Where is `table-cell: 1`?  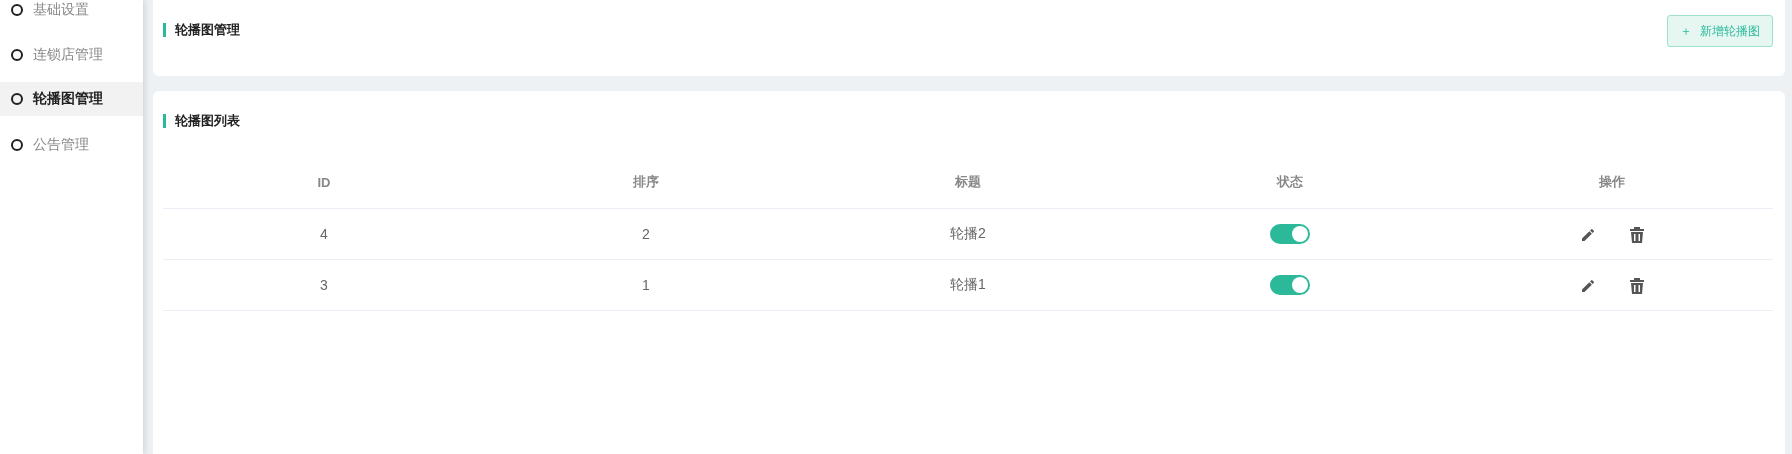 table-cell: 1 is located at coordinates (646, 285).